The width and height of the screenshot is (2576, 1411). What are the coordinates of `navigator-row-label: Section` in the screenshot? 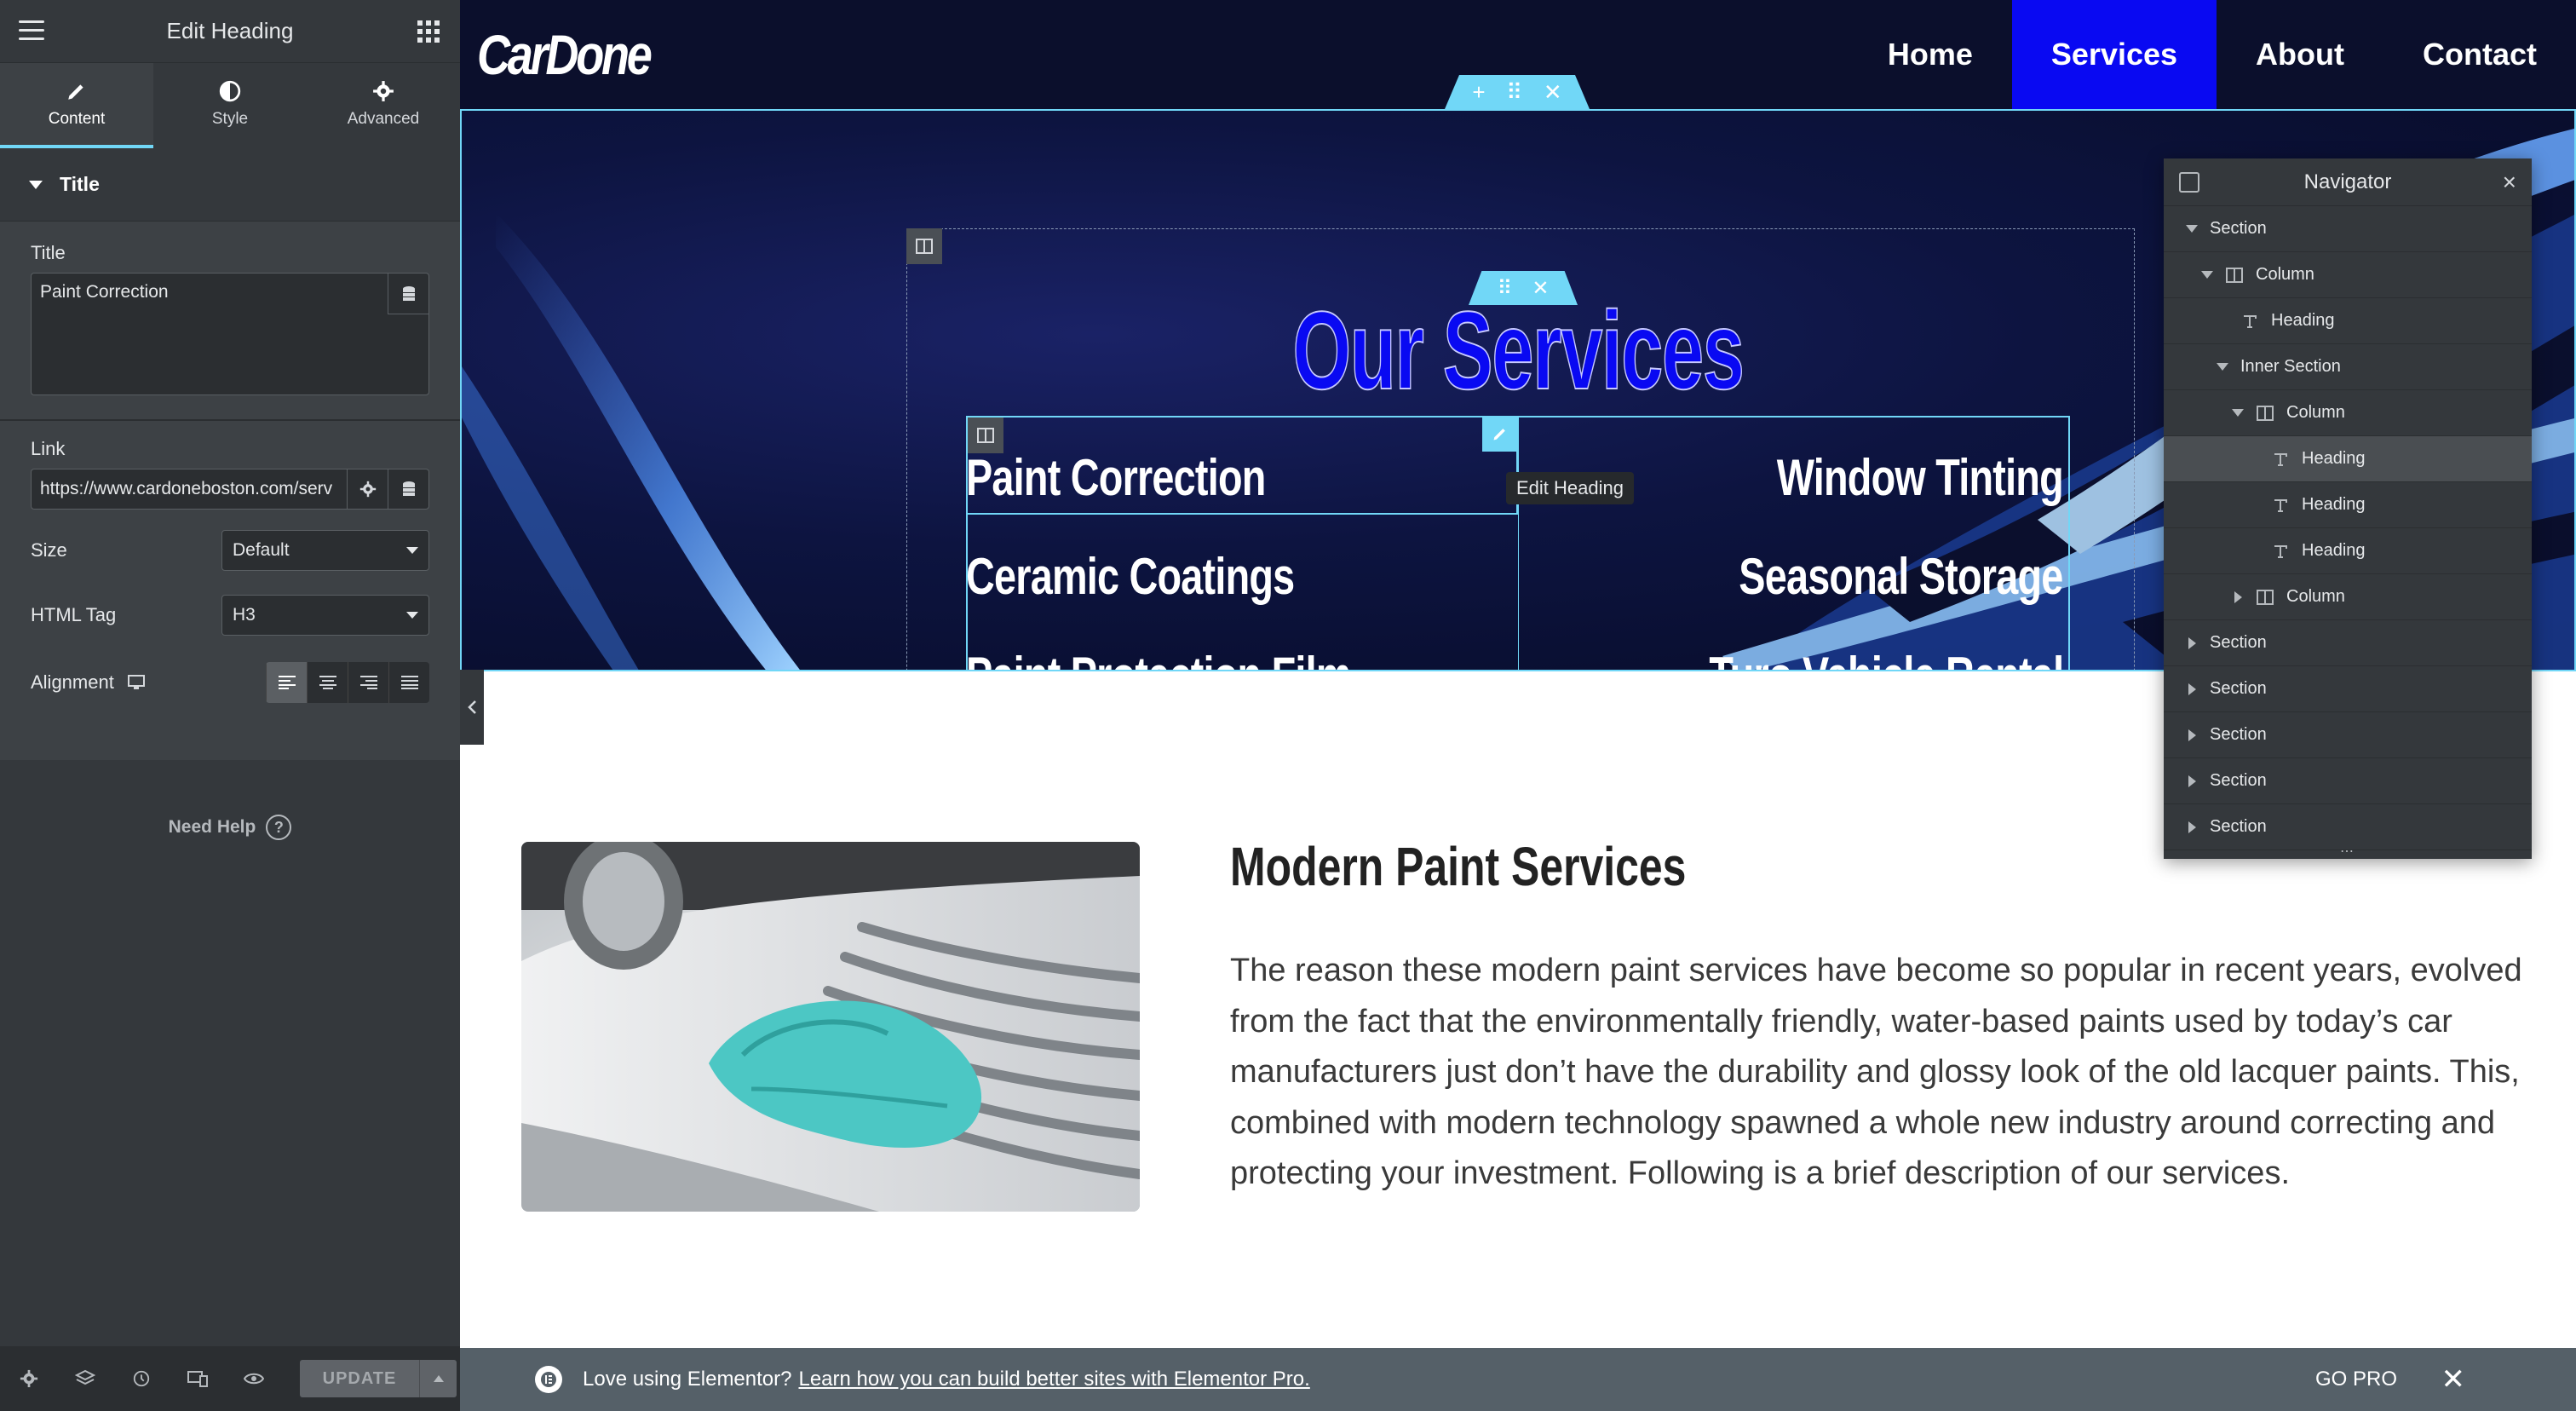 It's located at (2238, 780).